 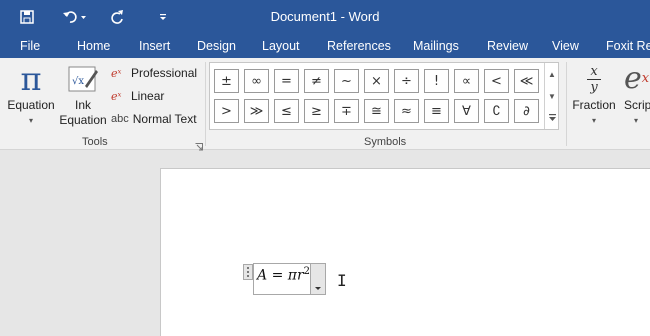 What do you see at coordinates (226, 81) in the screenshot?
I see `symbol-plus-minus: ±` at bounding box center [226, 81].